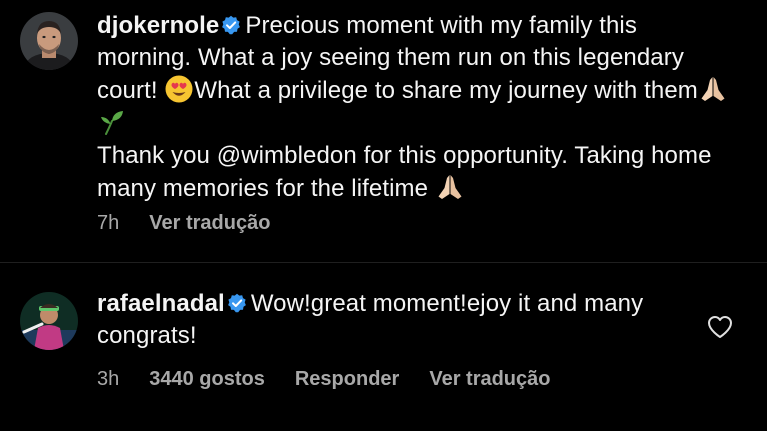 Image resolution: width=767 pixels, height=431 pixels. I want to click on username: rafaelnadal, so click(161, 303).